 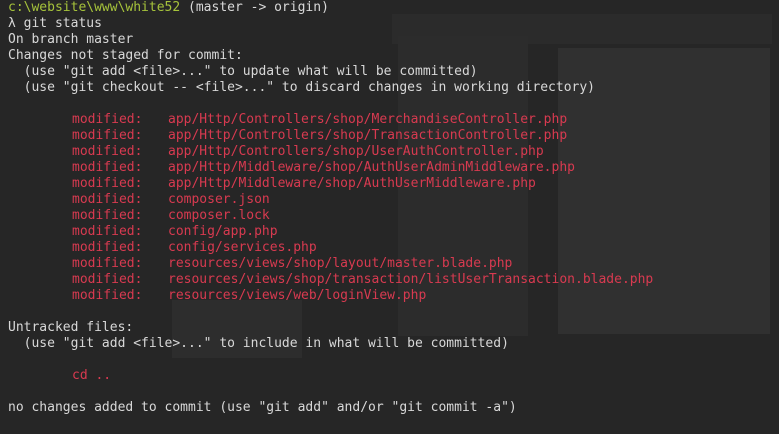 What do you see at coordinates (58, 23) in the screenshot?
I see `command-text: git status` at bounding box center [58, 23].